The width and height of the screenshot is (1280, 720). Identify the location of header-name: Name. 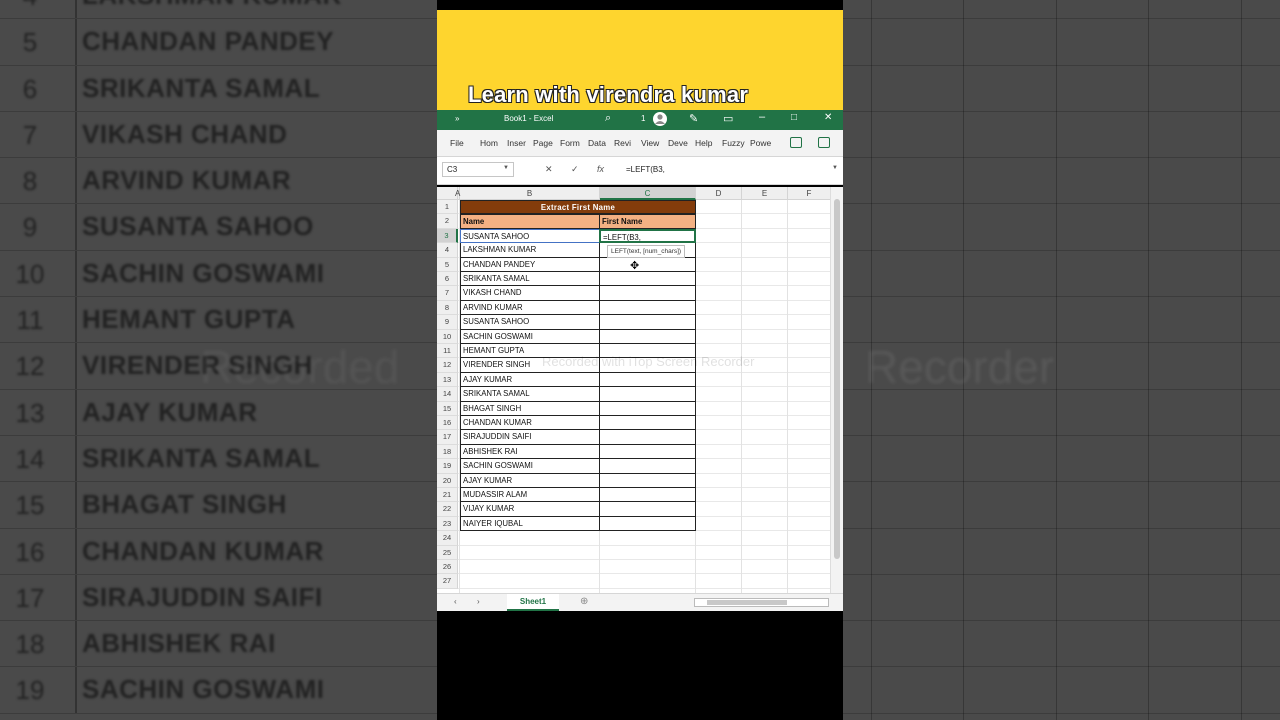
(530, 221).